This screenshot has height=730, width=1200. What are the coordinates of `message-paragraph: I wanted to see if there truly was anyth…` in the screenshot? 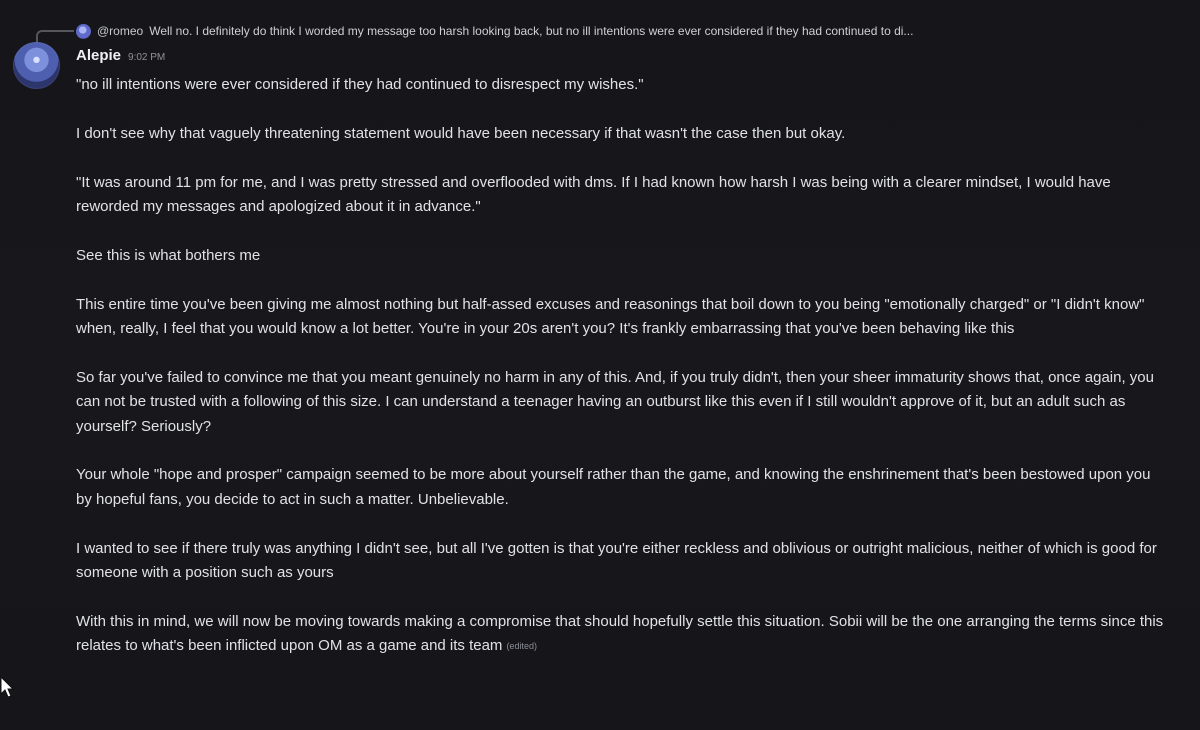 It's located at (616, 560).